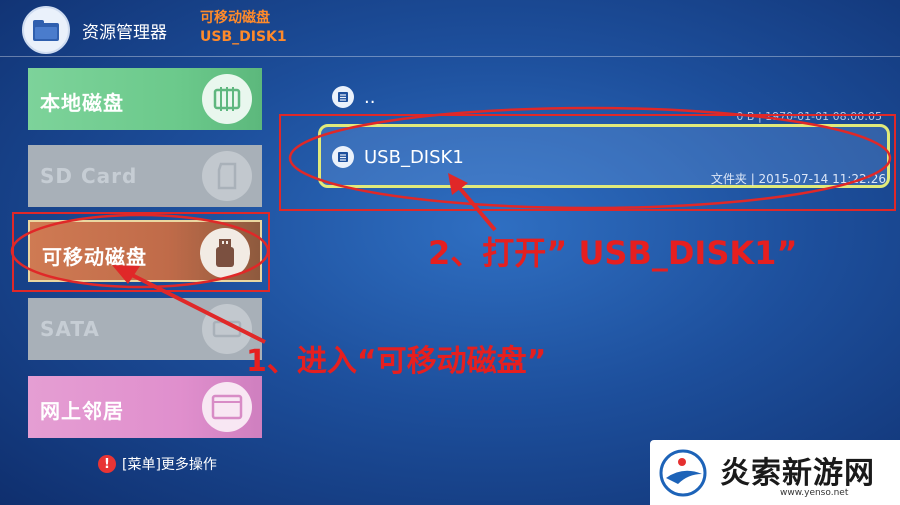  What do you see at coordinates (343, 97) in the screenshot?
I see `document-icon` at bounding box center [343, 97].